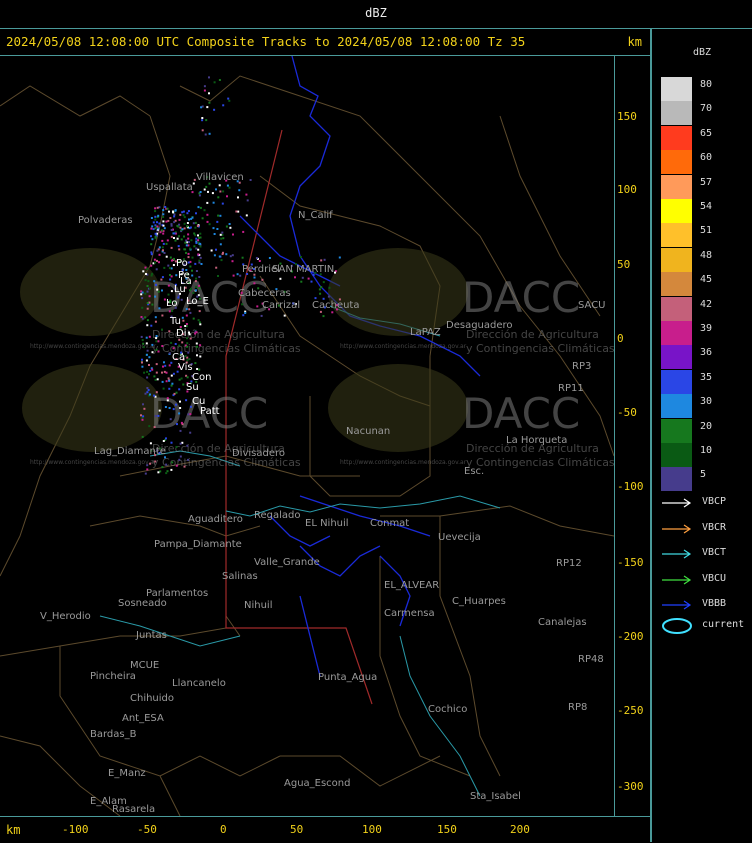  What do you see at coordinates (130, 451) in the screenshot?
I see `place-label: Lag_Diamante` at bounding box center [130, 451].